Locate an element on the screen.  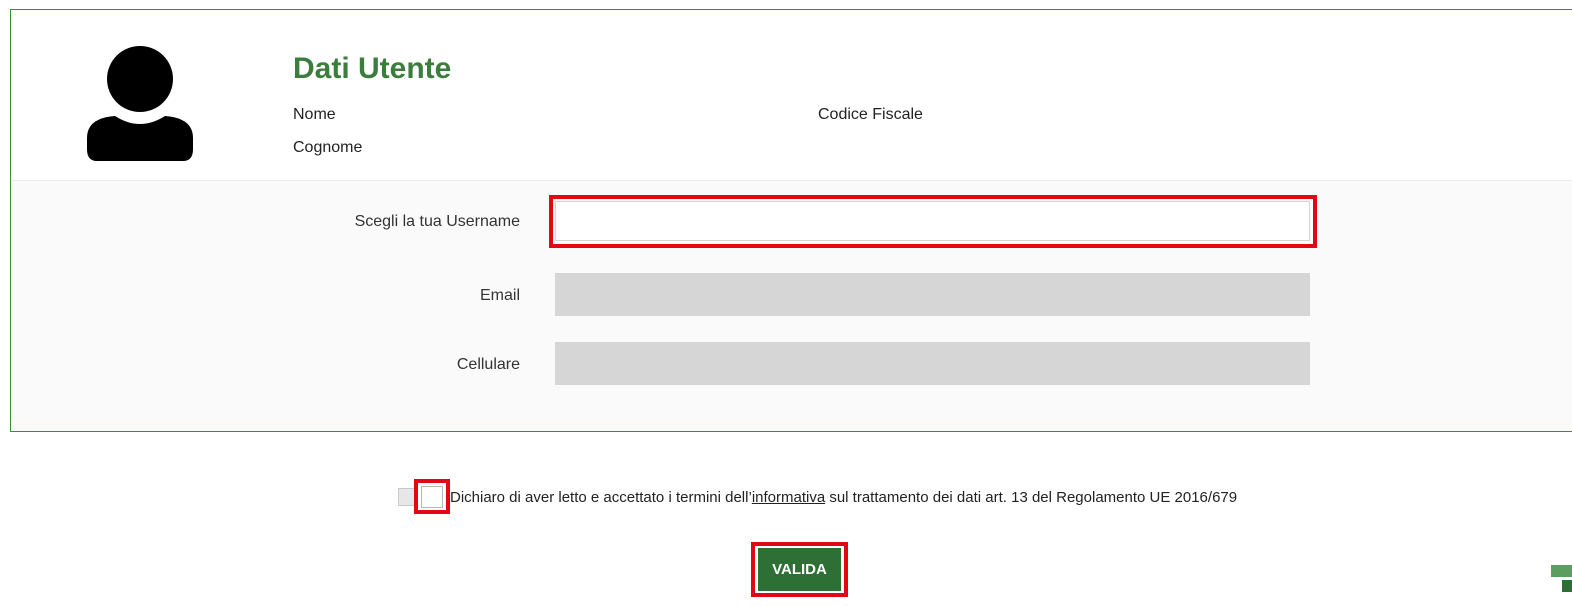
informativa-link: informativa is located at coordinates (788, 497).